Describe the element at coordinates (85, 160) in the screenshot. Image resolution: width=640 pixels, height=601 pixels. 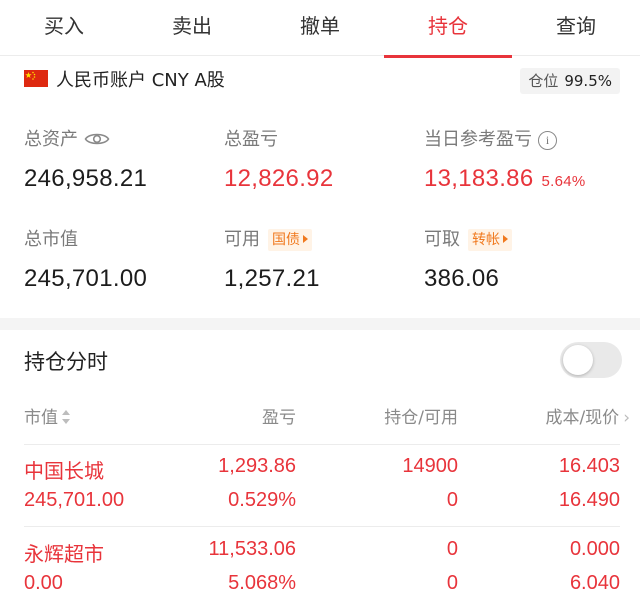
I see `total-assets-block: 总资产 246,958.21` at that location.